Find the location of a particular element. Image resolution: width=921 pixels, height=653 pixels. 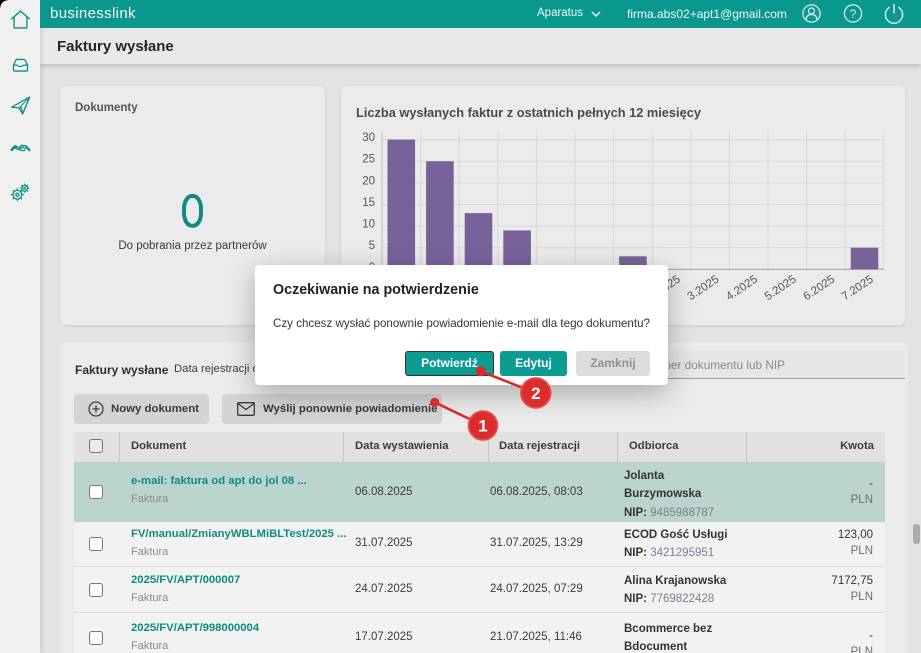

svg-text: 30 is located at coordinates (368, 138).